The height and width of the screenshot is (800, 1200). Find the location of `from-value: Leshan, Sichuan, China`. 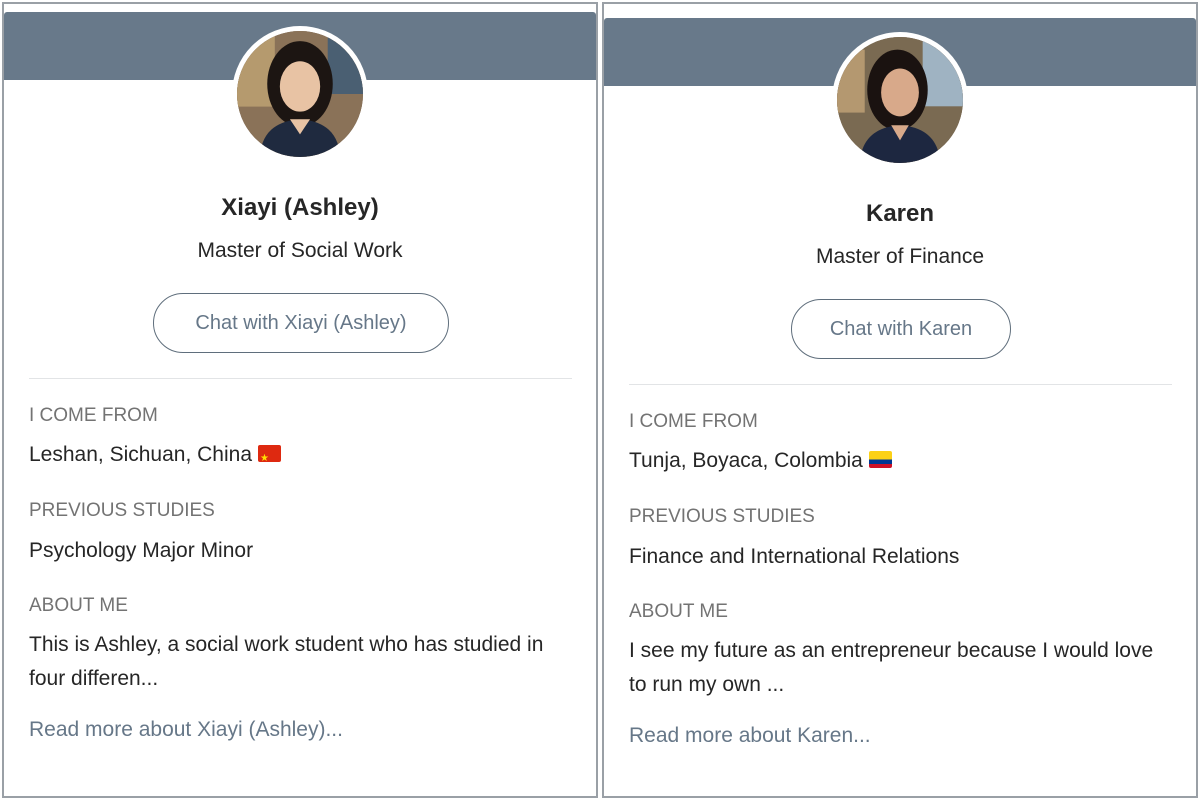

from-value: Leshan, Sichuan, China is located at coordinates (140, 454).